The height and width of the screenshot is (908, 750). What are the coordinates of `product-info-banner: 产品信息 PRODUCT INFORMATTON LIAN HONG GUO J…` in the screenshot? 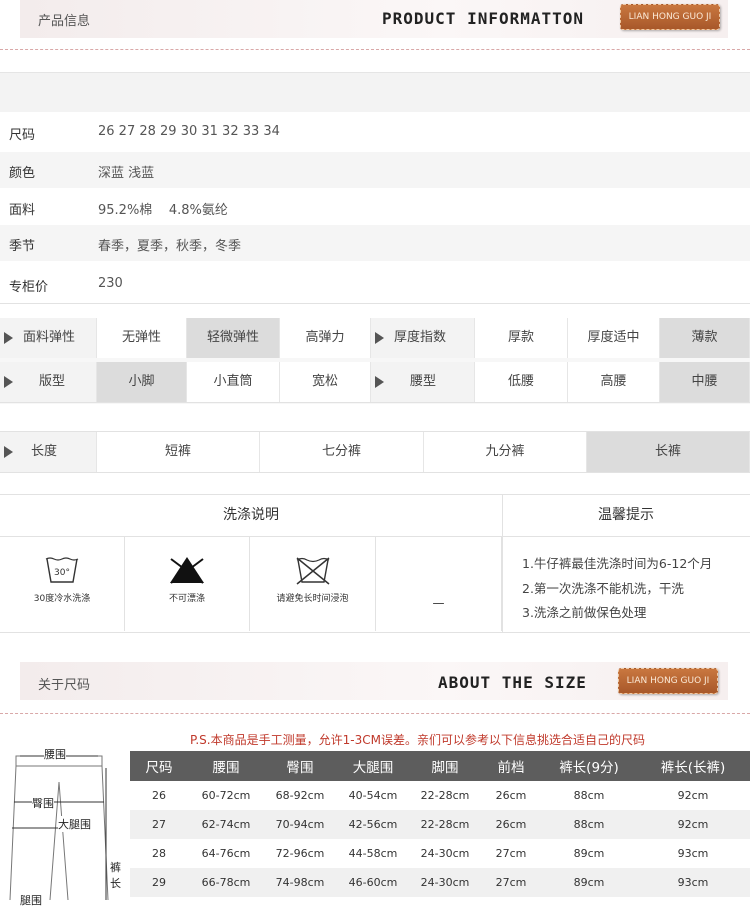 It's located at (374, 19).